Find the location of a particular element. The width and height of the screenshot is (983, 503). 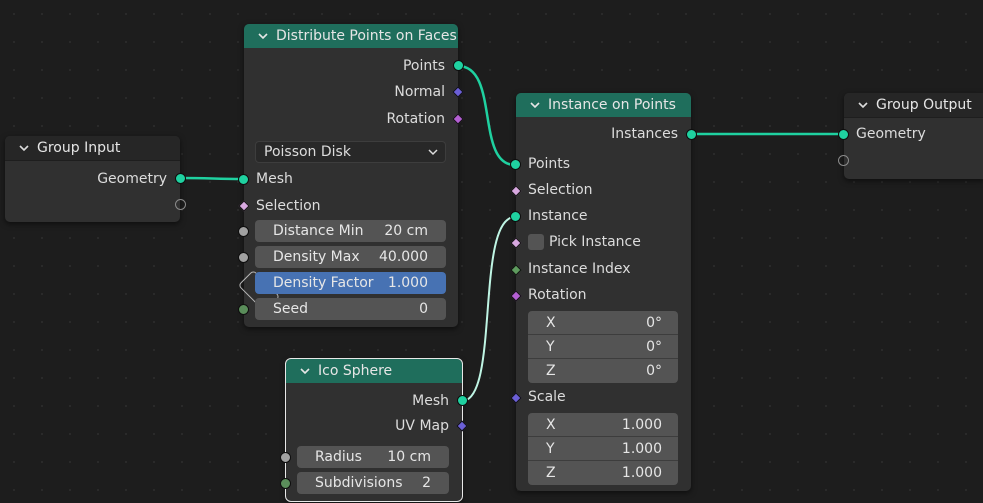

group-output-empty-socket is located at coordinates (843, 160).